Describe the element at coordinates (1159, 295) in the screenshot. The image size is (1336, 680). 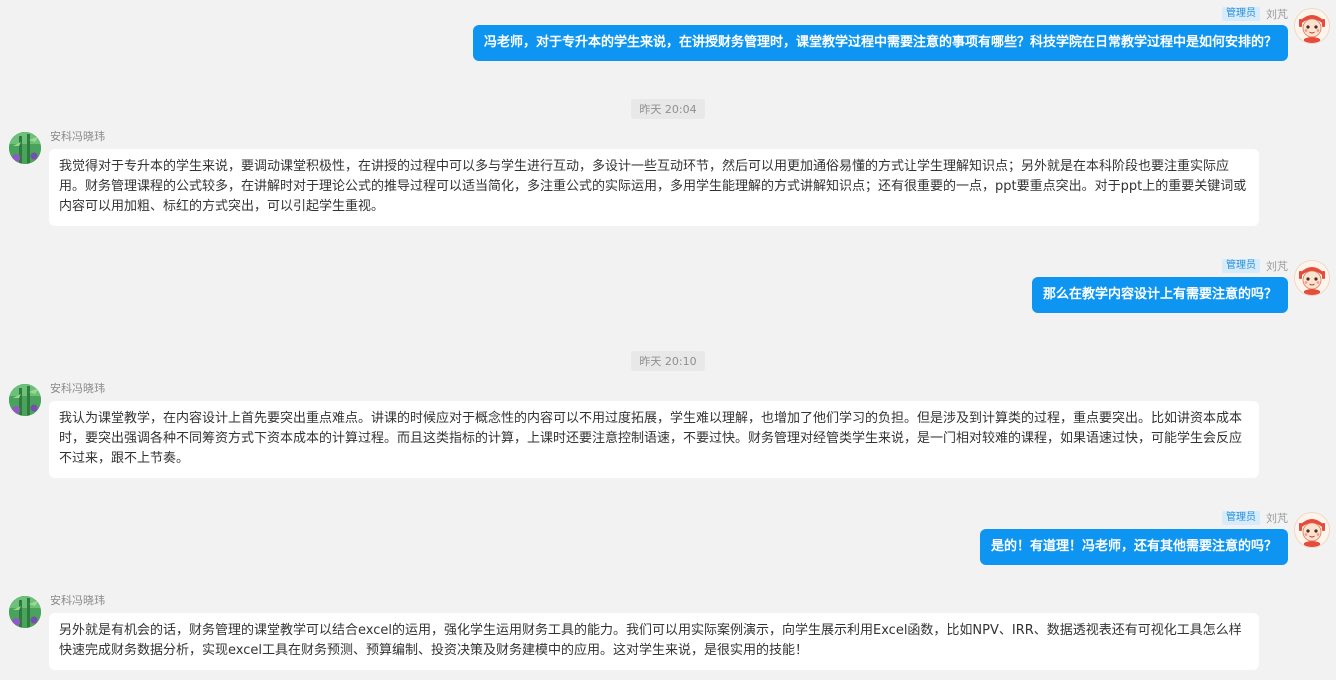
I see `message-bubble: 那么在教学内容设计上有需要注意的吗？` at that location.